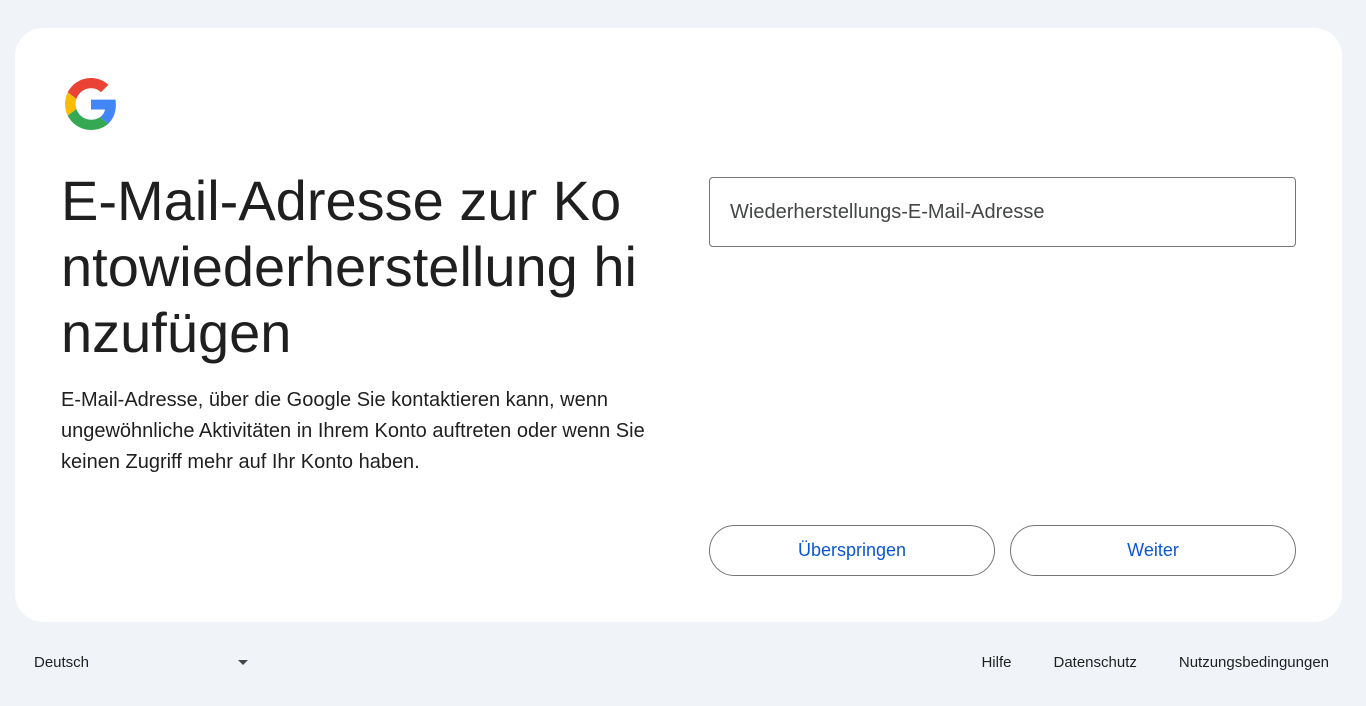 This screenshot has height=706, width=1366. I want to click on footer-links: Hilfe Datenschutz Nutzungsbedingungen, so click(1138, 662).